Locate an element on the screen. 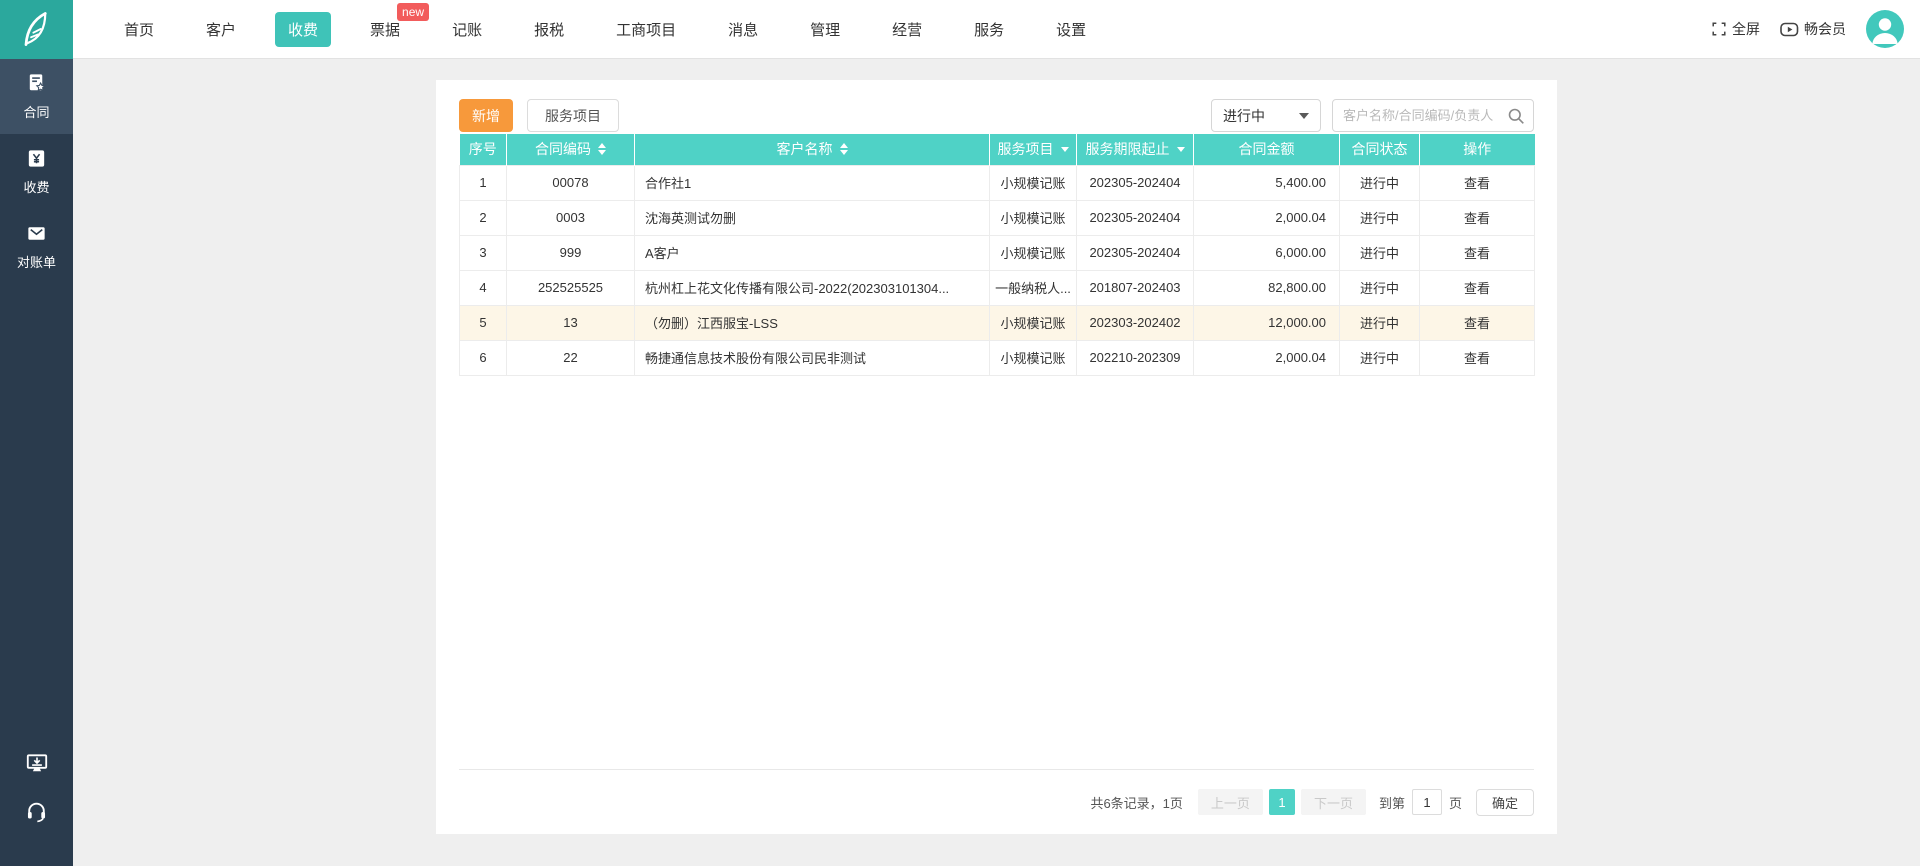 This screenshot has width=1920, height=866. nav-item-fees: 收费 is located at coordinates (303, 29).